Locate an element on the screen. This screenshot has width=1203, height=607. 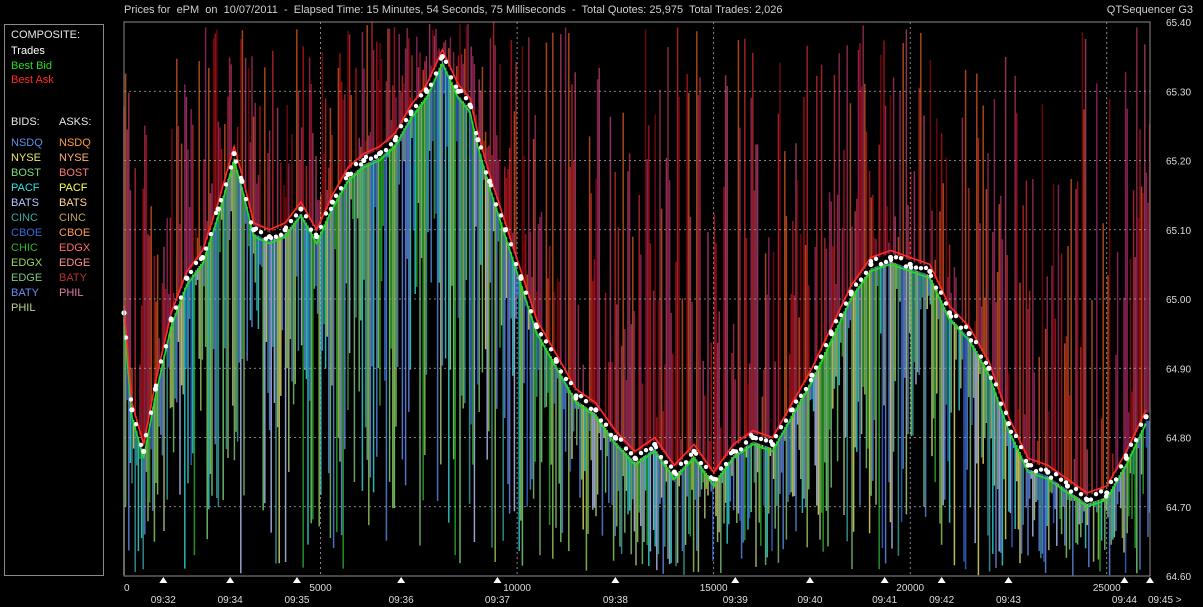
legend-bid-chic: CHIC is located at coordinates (24, 248).